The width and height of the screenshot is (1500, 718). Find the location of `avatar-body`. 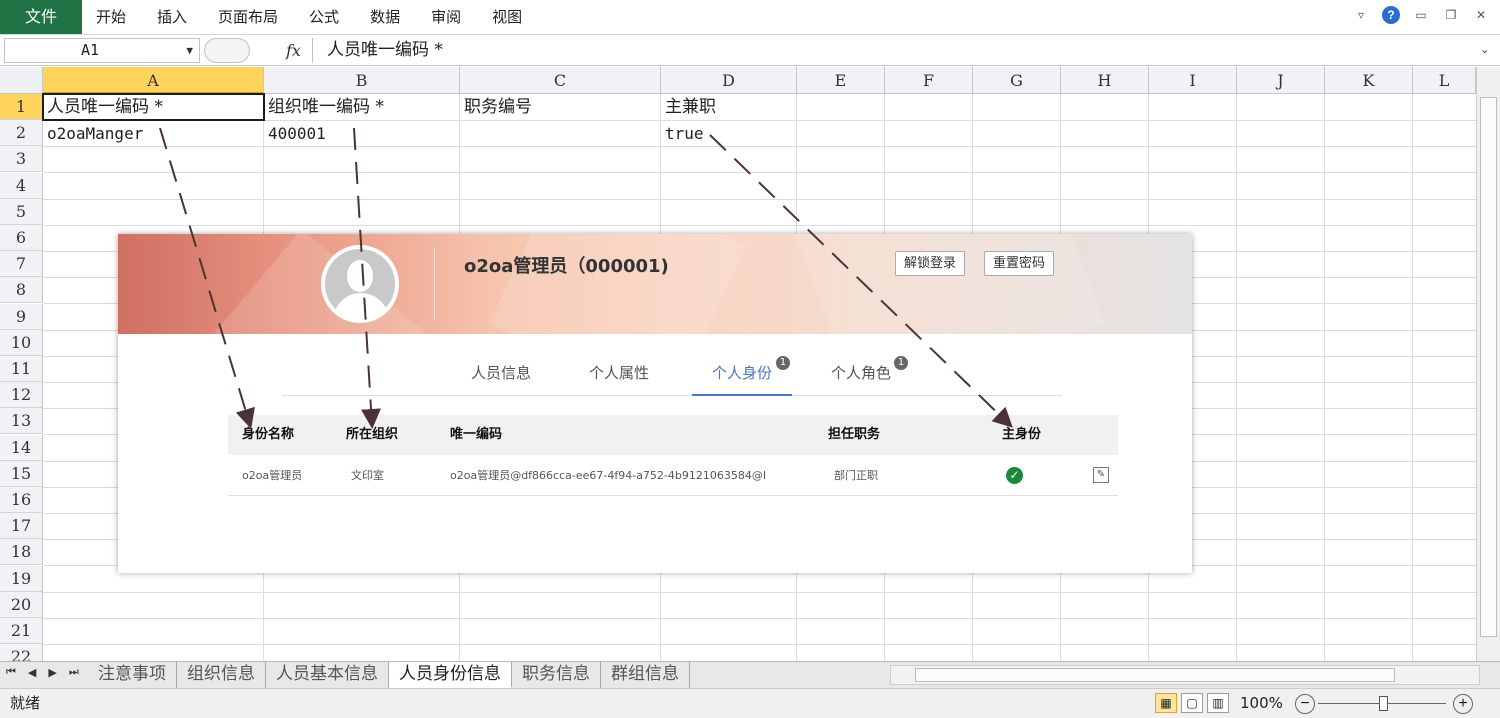

avatar-body is located at coordinates (361, 306).